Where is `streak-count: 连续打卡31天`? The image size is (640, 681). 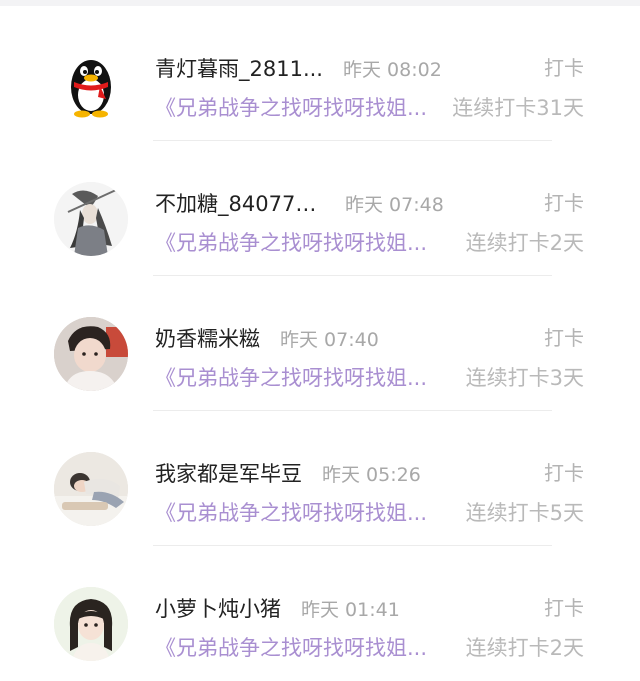 streak-count: 连续打卡31天 is located at coordinates (518, 108).